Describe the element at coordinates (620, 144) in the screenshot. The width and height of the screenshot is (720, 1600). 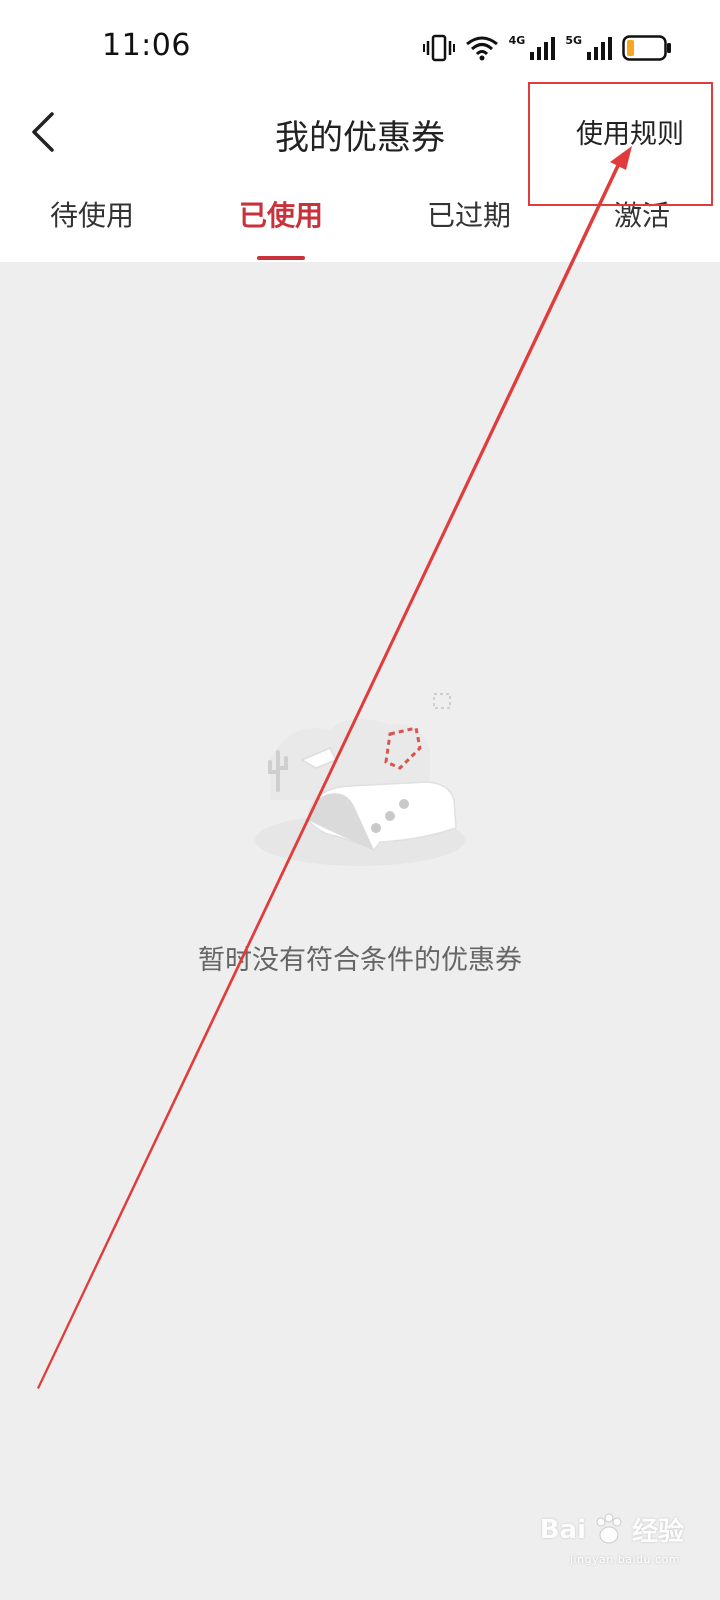
I see `annotation-highlight-box` at that location.